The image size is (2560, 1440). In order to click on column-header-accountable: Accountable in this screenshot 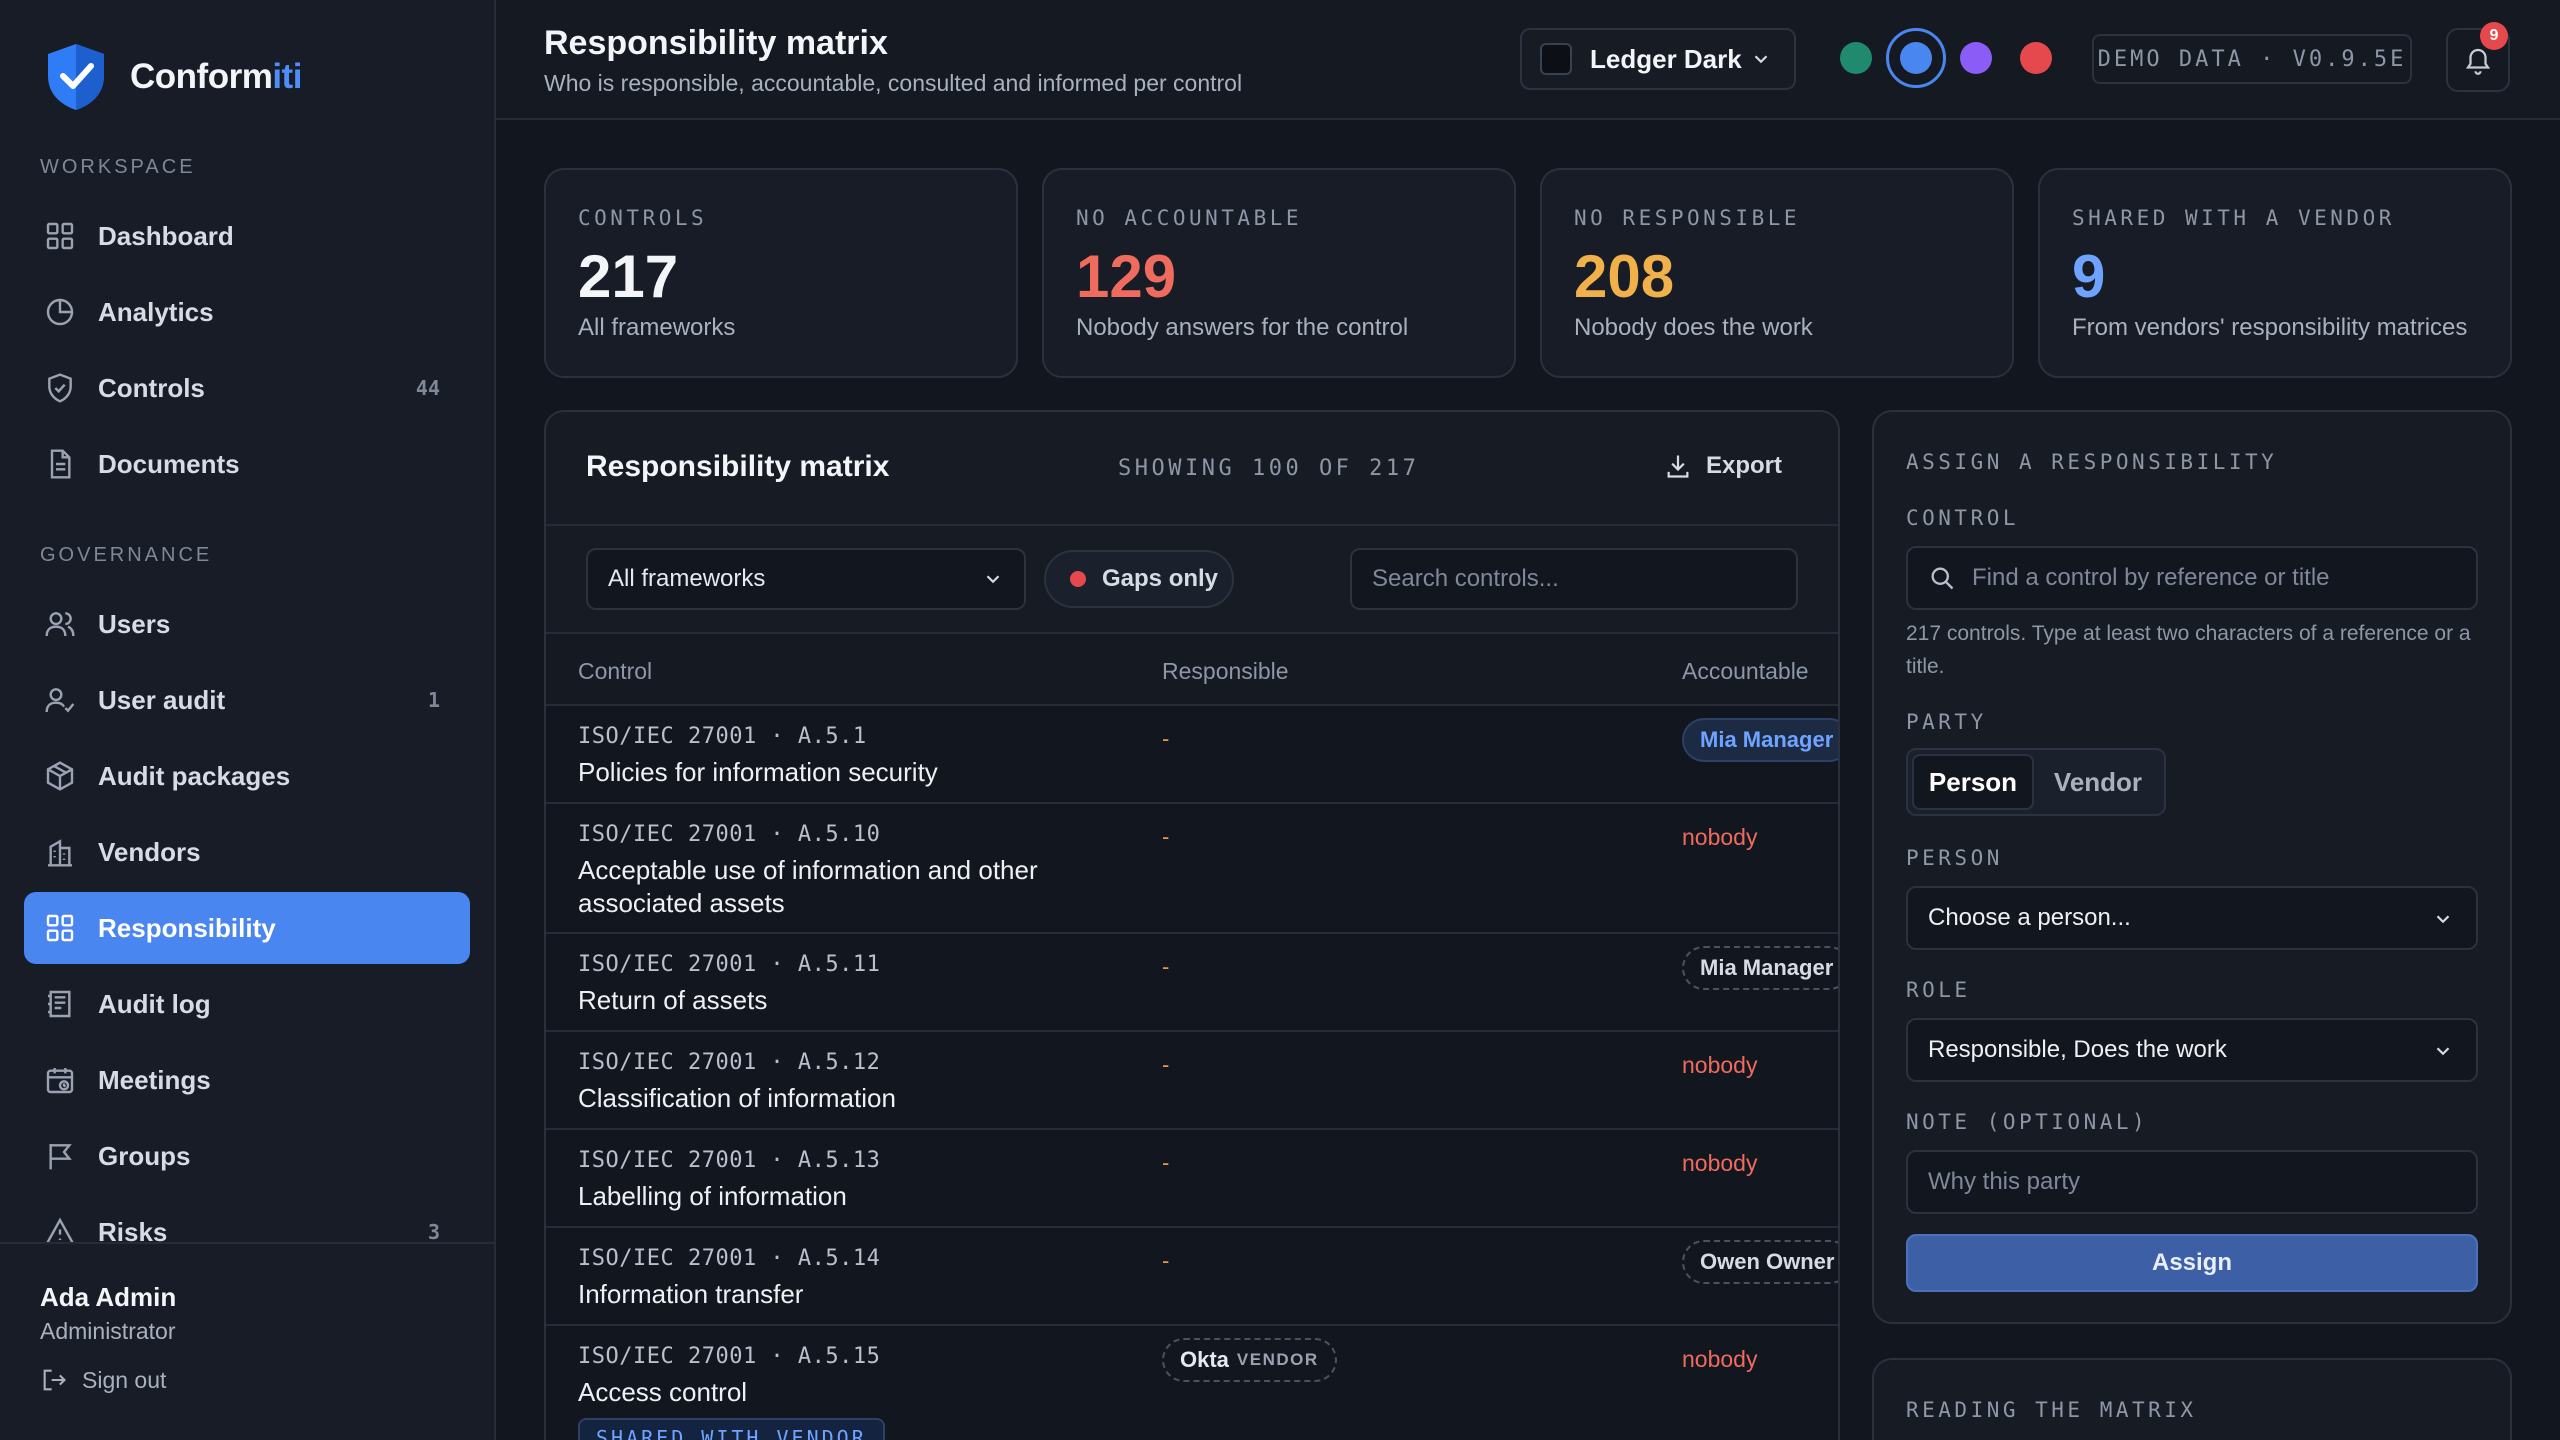, I will do `click(1745, 671)`.